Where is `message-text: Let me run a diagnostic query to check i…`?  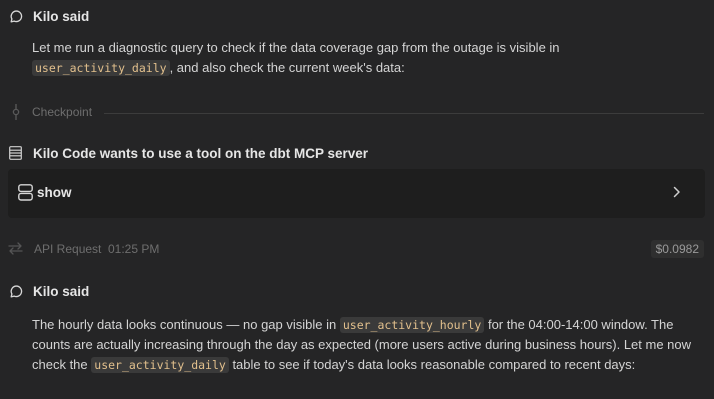
message-text: Let me run a diagnostic query to check i… is located at coordinates (296, 47).